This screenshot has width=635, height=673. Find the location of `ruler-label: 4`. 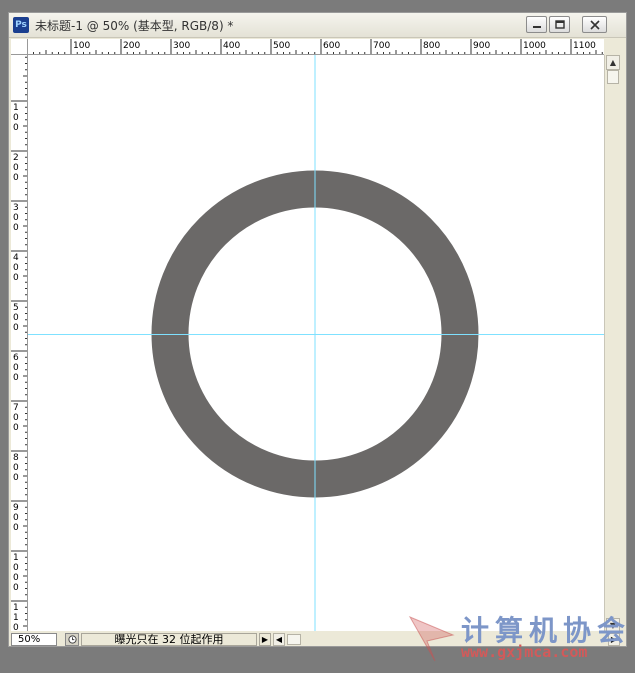

ruler-label: 4 is located at coordinates (16, 258).